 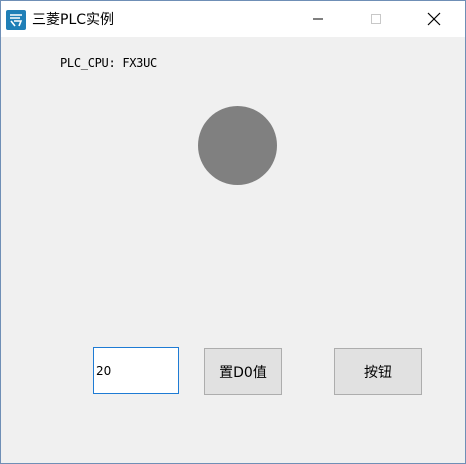 I want to click on minimize-button, so click(x=318, y=19).